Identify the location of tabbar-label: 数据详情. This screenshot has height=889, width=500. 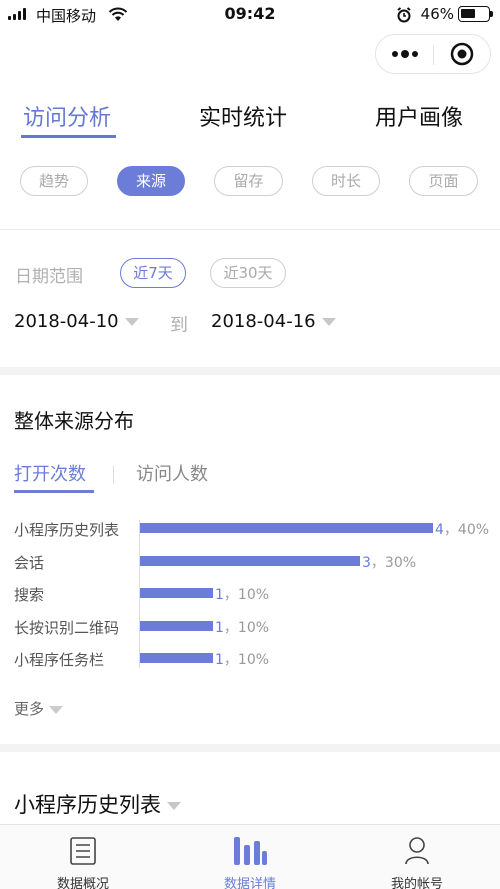
(249, 883).